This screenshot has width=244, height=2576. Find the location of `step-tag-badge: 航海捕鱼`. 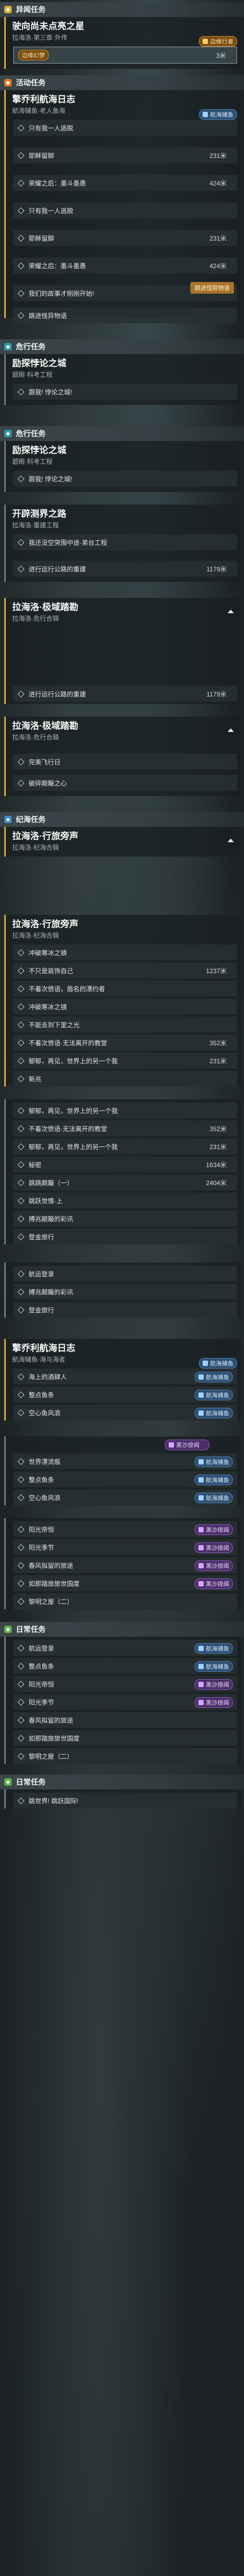

step-tag-badge: 航海捕鱼 is located at coordinates (214, 1462).